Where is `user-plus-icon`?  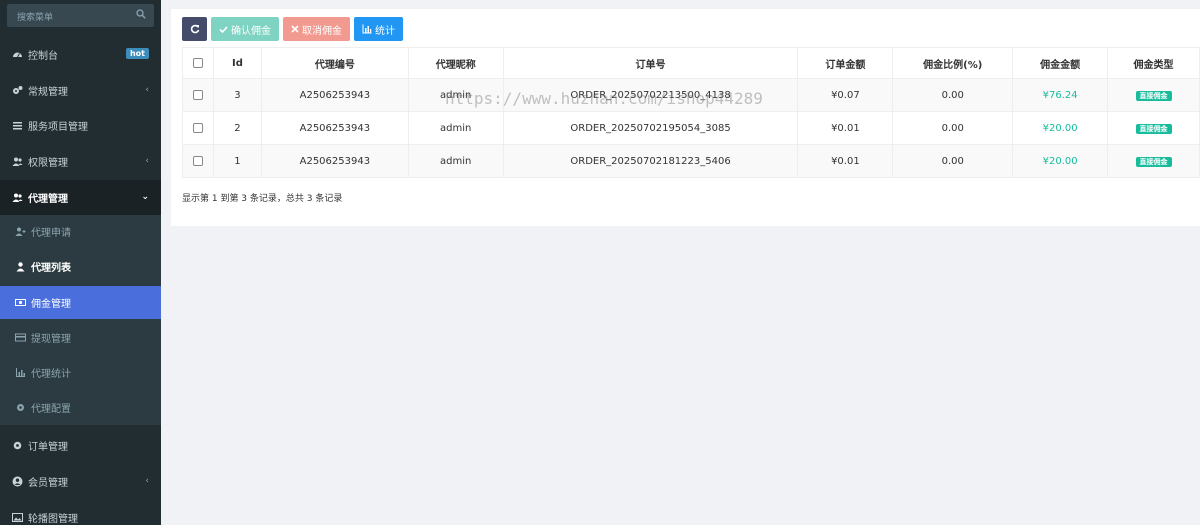
user-plus-icon is located at coordinates (20, 231).